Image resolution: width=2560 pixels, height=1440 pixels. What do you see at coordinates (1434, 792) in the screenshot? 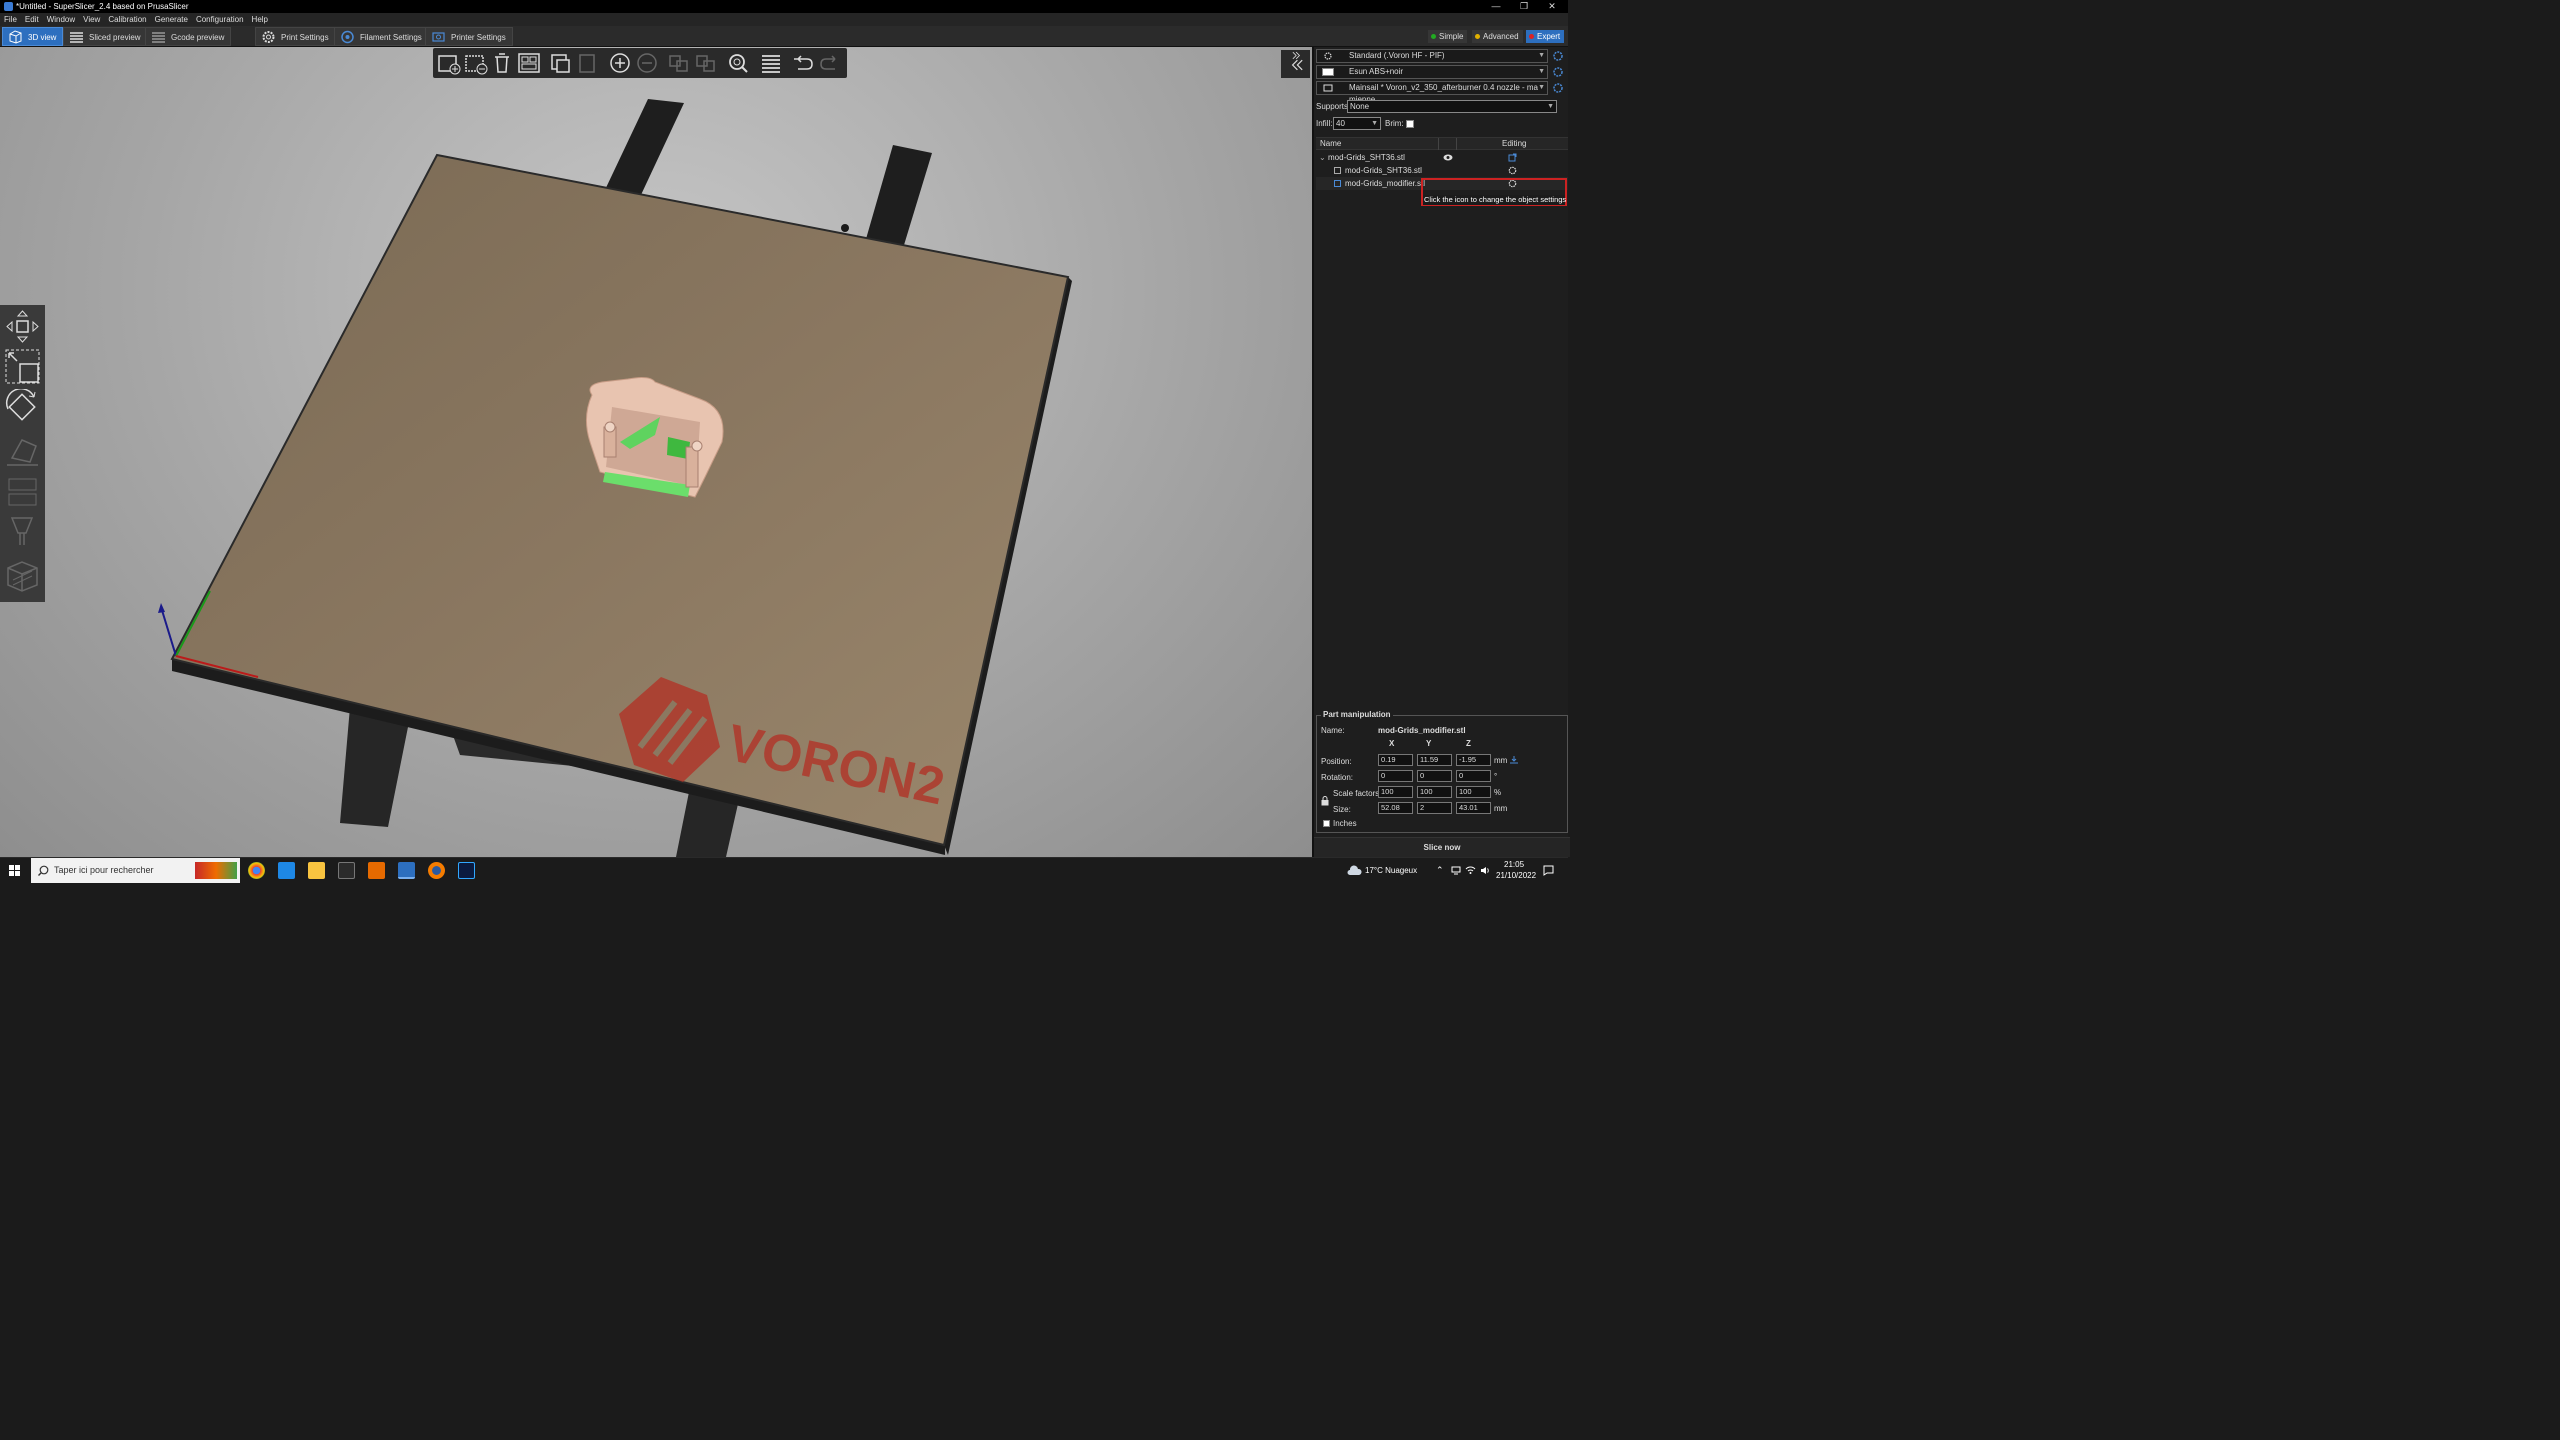
I see `scale-y-input: 100` at bounding box center [1434, 792].